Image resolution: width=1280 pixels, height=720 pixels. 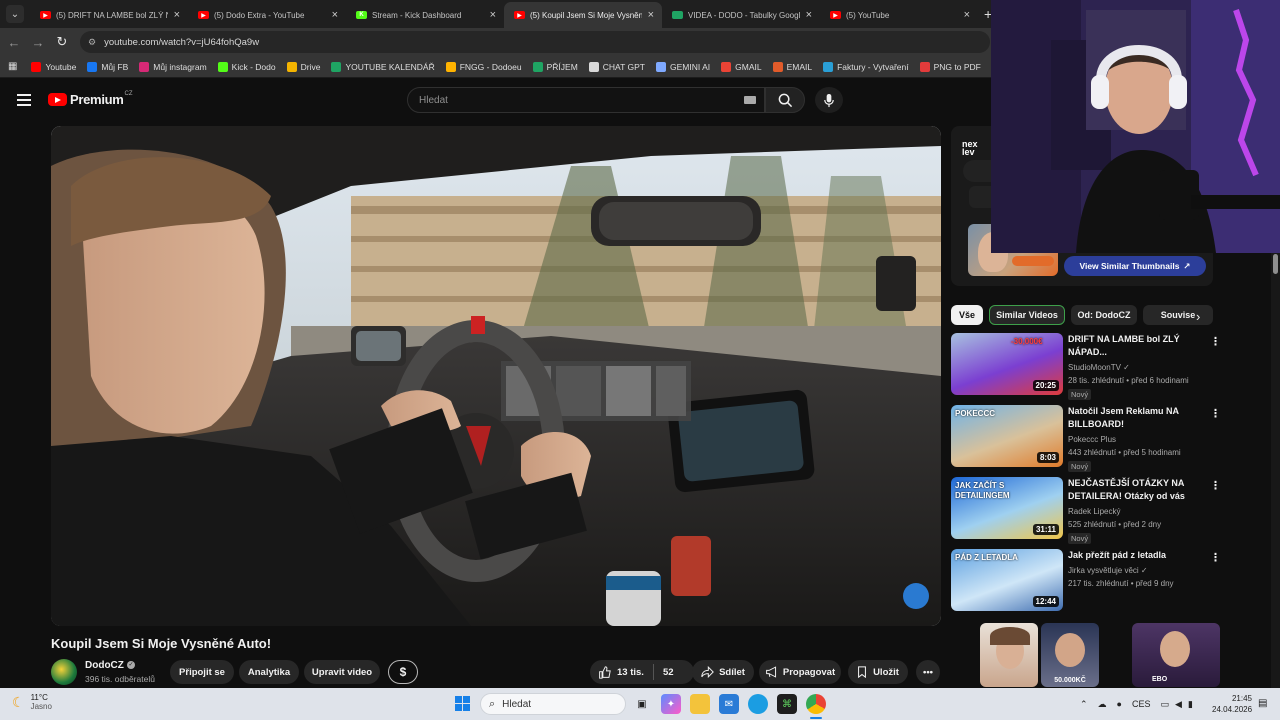 I want to click on page-scrollbar, so click(x=1275, y=470).